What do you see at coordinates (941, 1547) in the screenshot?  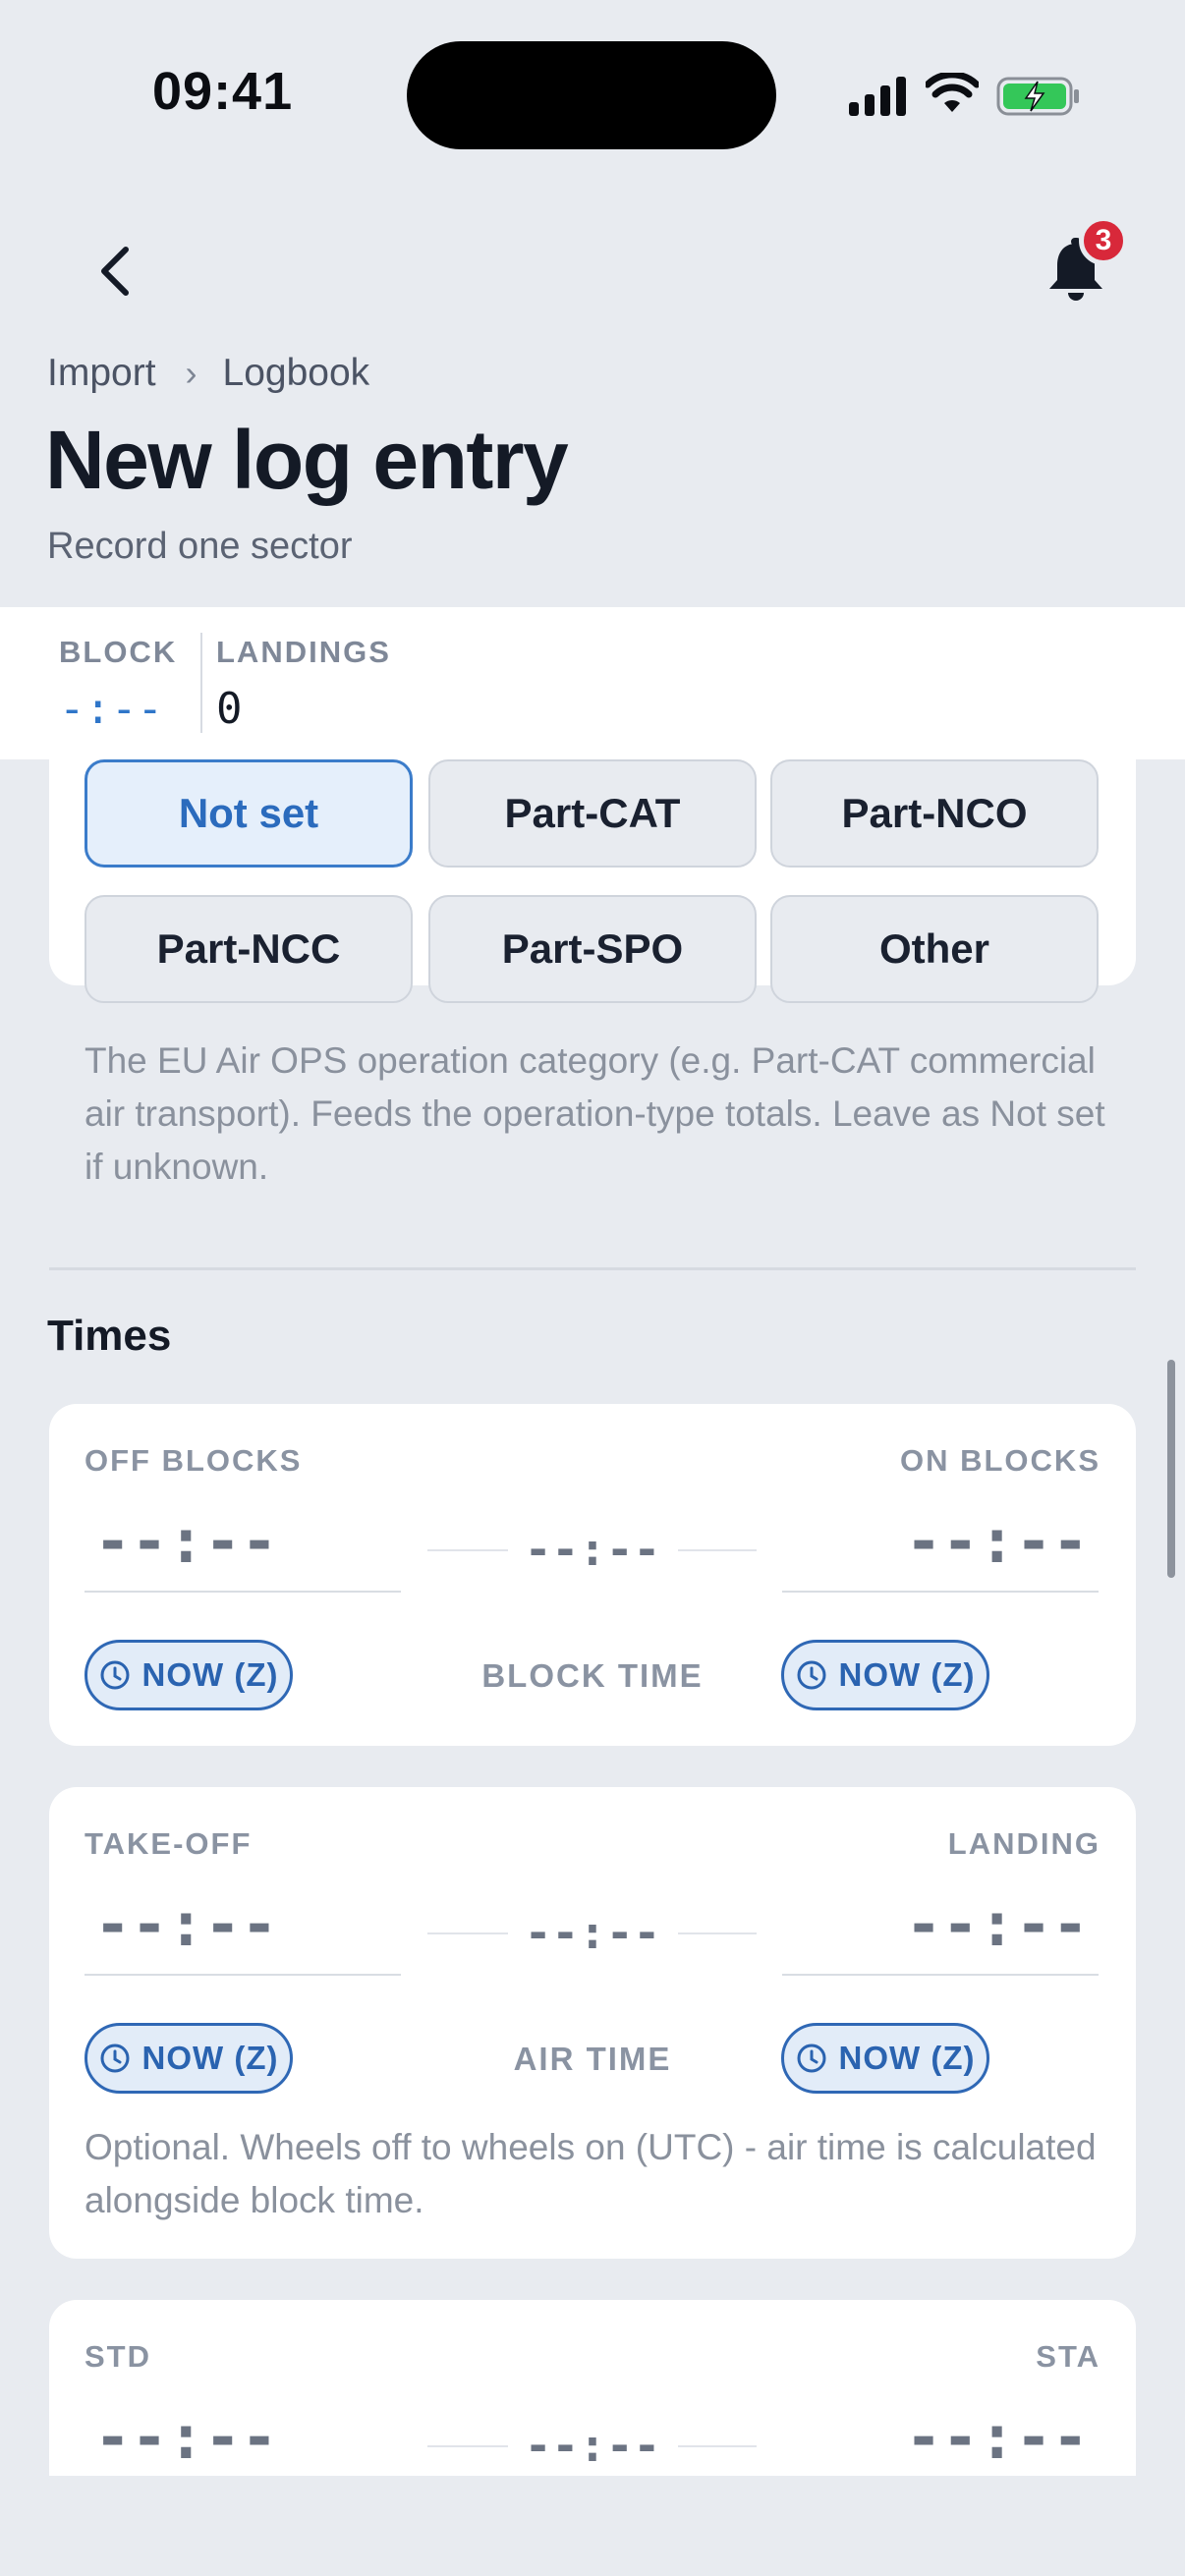 I see `on-blocks-input: --:--` at bounding box center [941, 1547].